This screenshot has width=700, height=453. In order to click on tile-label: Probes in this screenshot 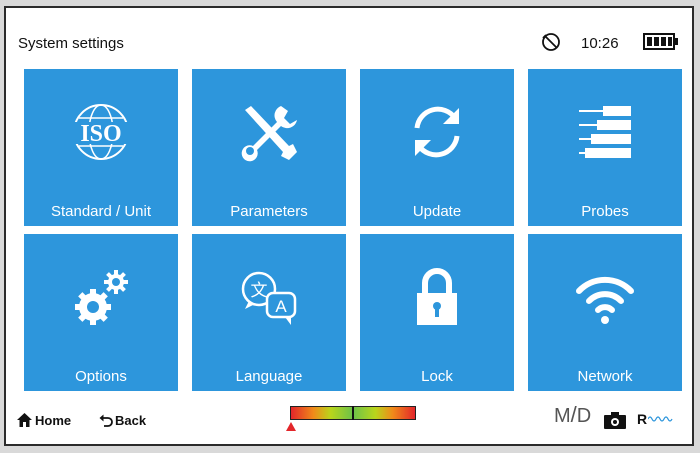, I will do `click(605, 211)`.